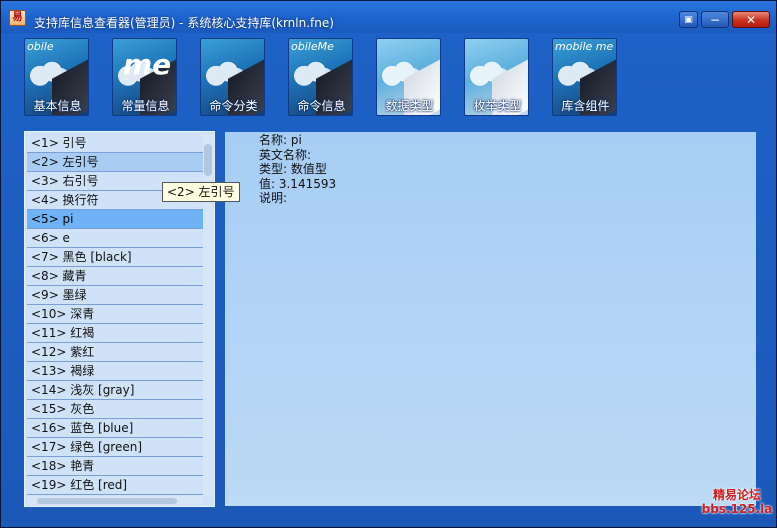  I want to click on list-horizontal-scrollbar, so click(115, 500).